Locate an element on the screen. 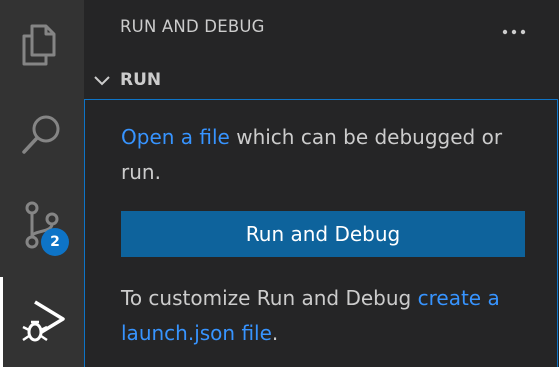 This screenshot has width=559, height=367. customize-message-end: . is located at coordinates (275, 333).